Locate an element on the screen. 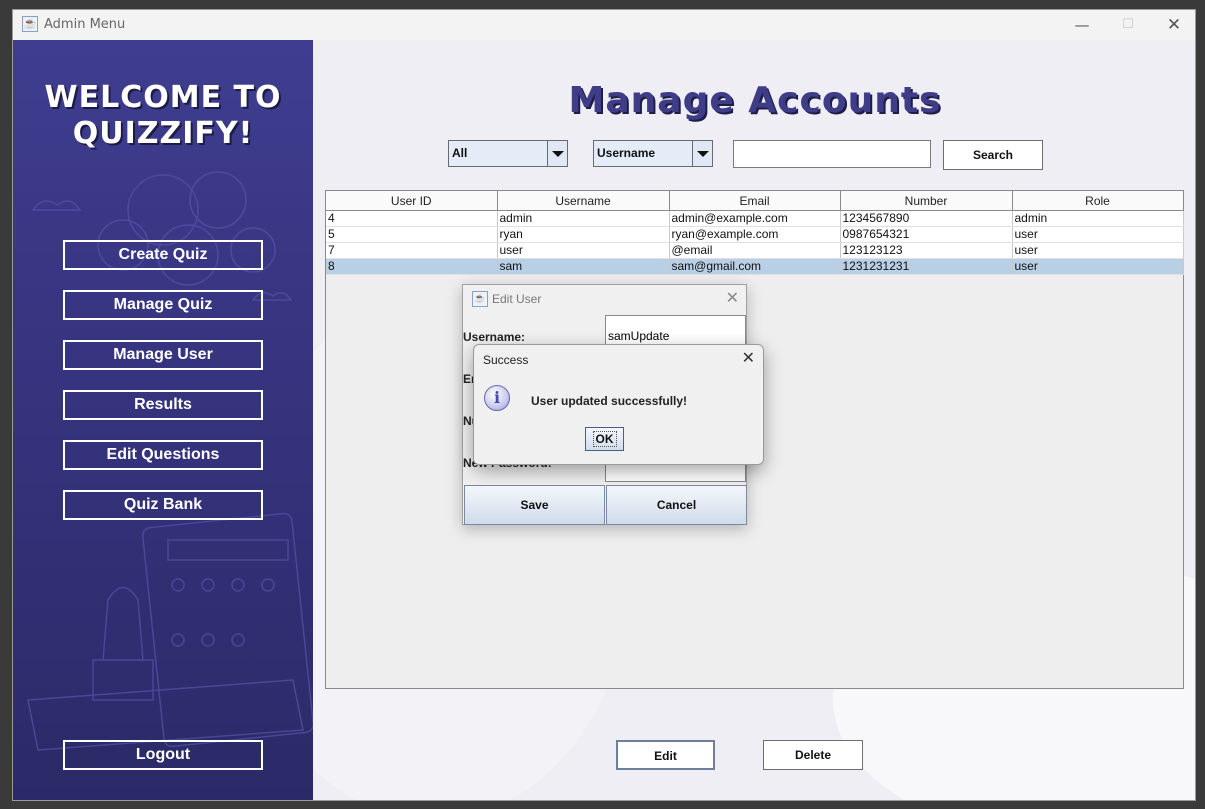 This screenshot has width=1205, height=809. column-header-number: Number is located at coordinates (926, 201).